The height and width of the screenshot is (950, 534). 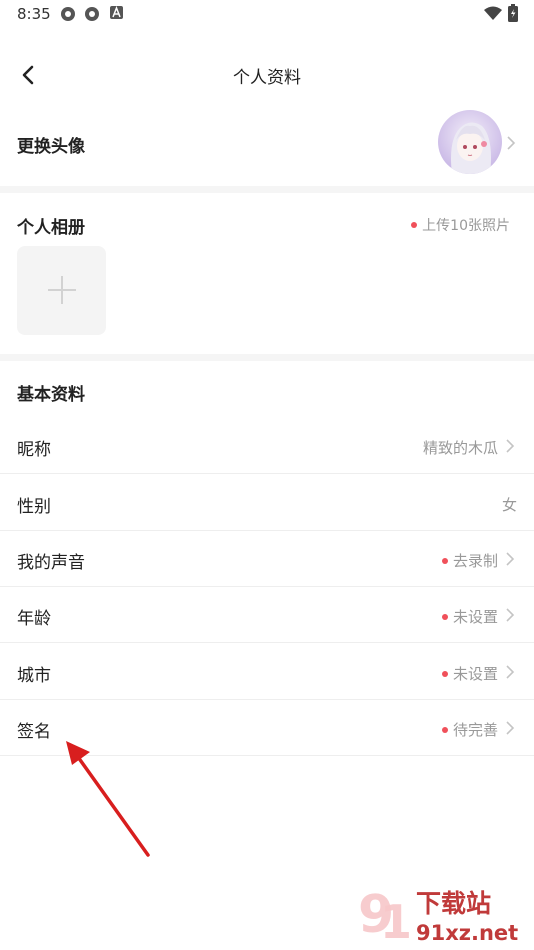 I want to click on album-title: 个人相册, so click(x=51, y=228).